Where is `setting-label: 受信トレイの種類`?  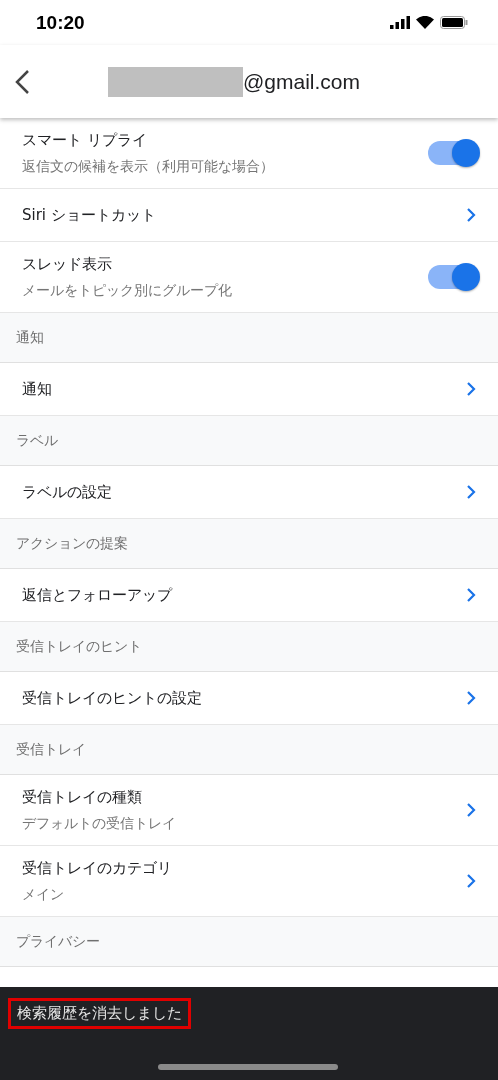 setting-label: 受信トレイの種類 is located at coordinates (82, 797).